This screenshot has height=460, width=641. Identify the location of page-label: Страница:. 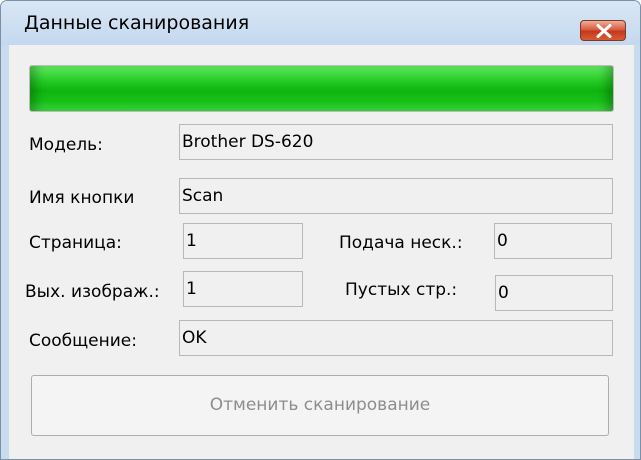
(75, 243).